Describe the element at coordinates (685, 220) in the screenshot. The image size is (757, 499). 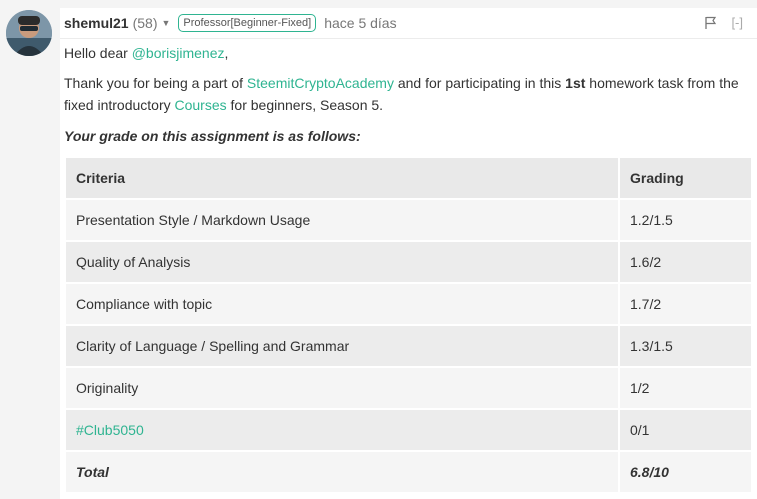
I see `grade-cell: 1.2/1.5` at that location.